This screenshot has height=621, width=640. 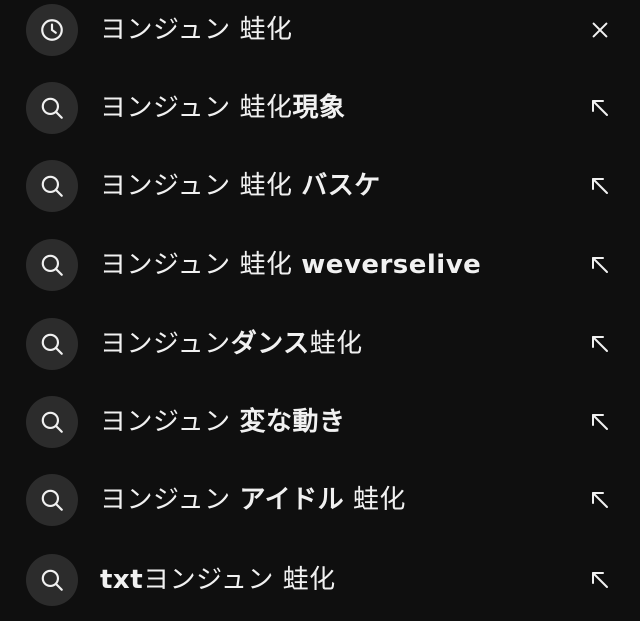 I want to click on suggestion-row: ヨンジュン 蛙化 weverselive, so click(x=320, y=264).